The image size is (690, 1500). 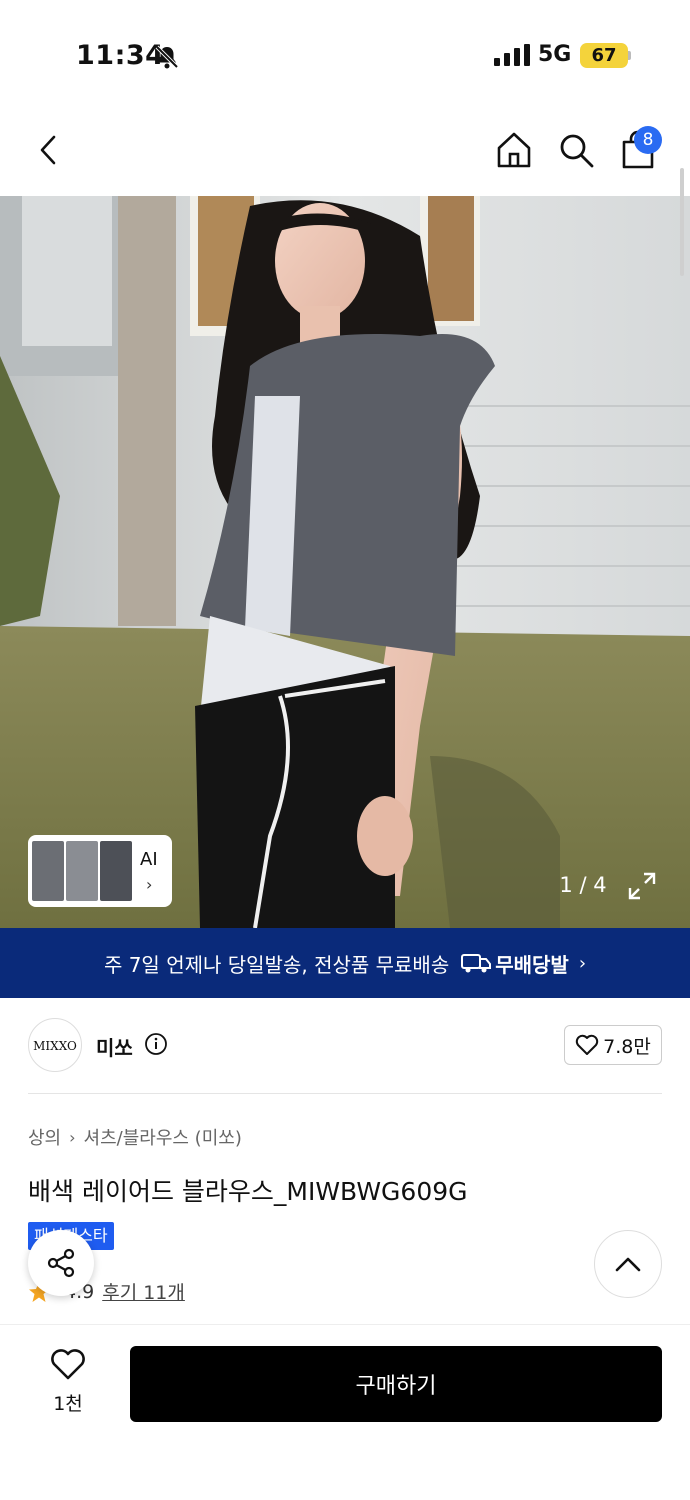 I want to click on promo-logo-text: 무배당발, so click(x=532, y=964).